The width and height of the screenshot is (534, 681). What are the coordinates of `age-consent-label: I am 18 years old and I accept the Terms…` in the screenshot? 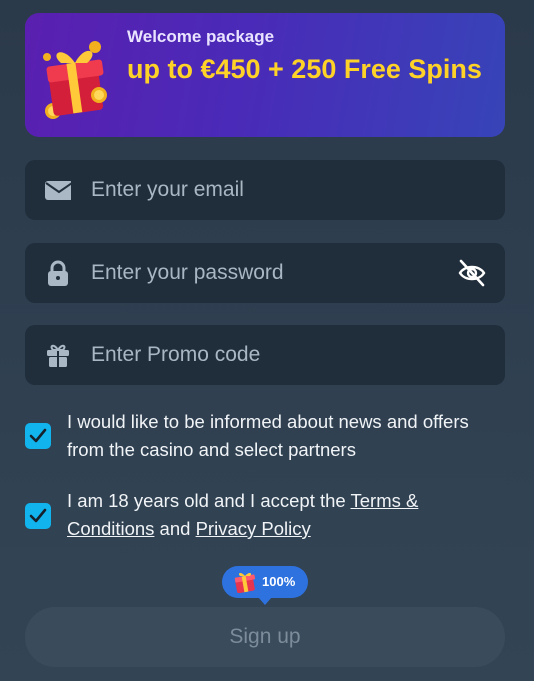 It's located at (287, 515).